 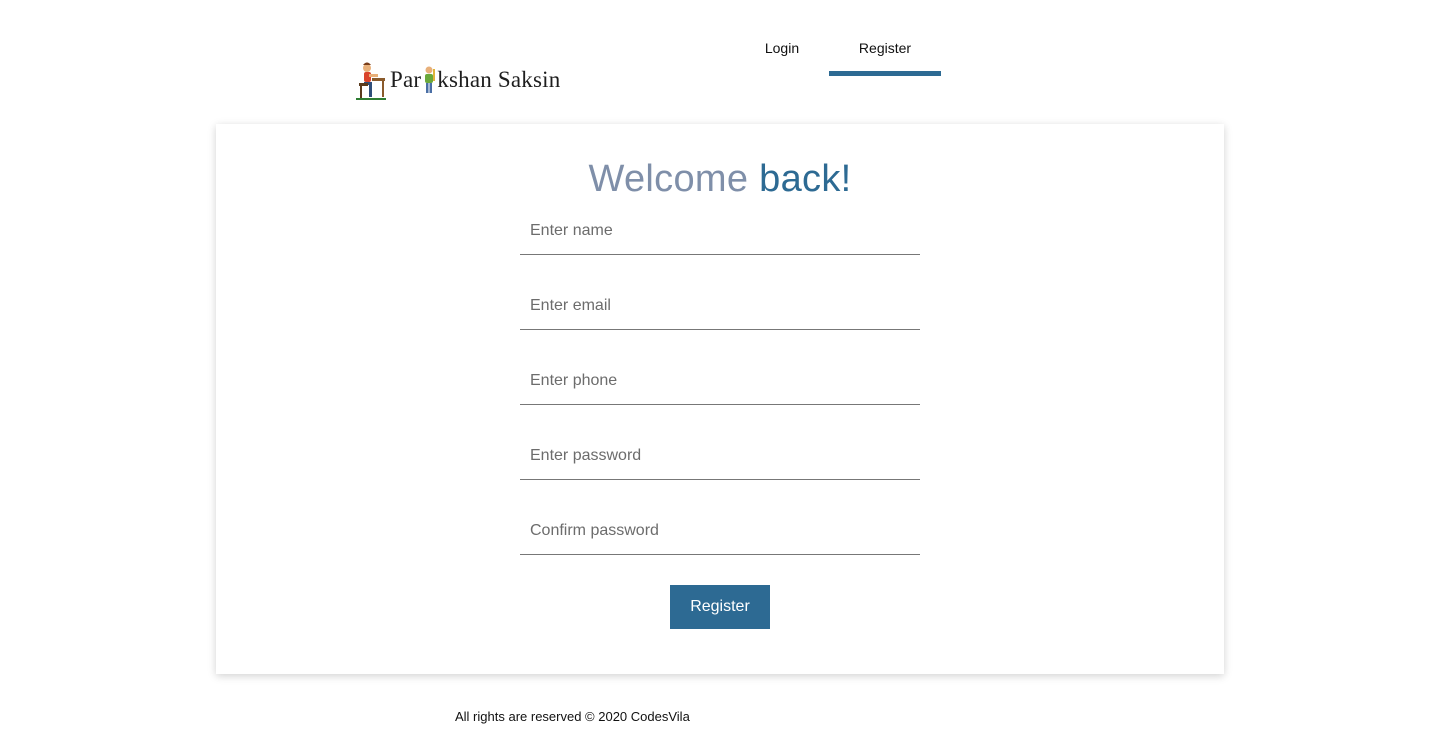 What do you see at coordinates (805, 179) in the screenshot?
I see `title-part-2: back!` at bounding box center [805, 179].